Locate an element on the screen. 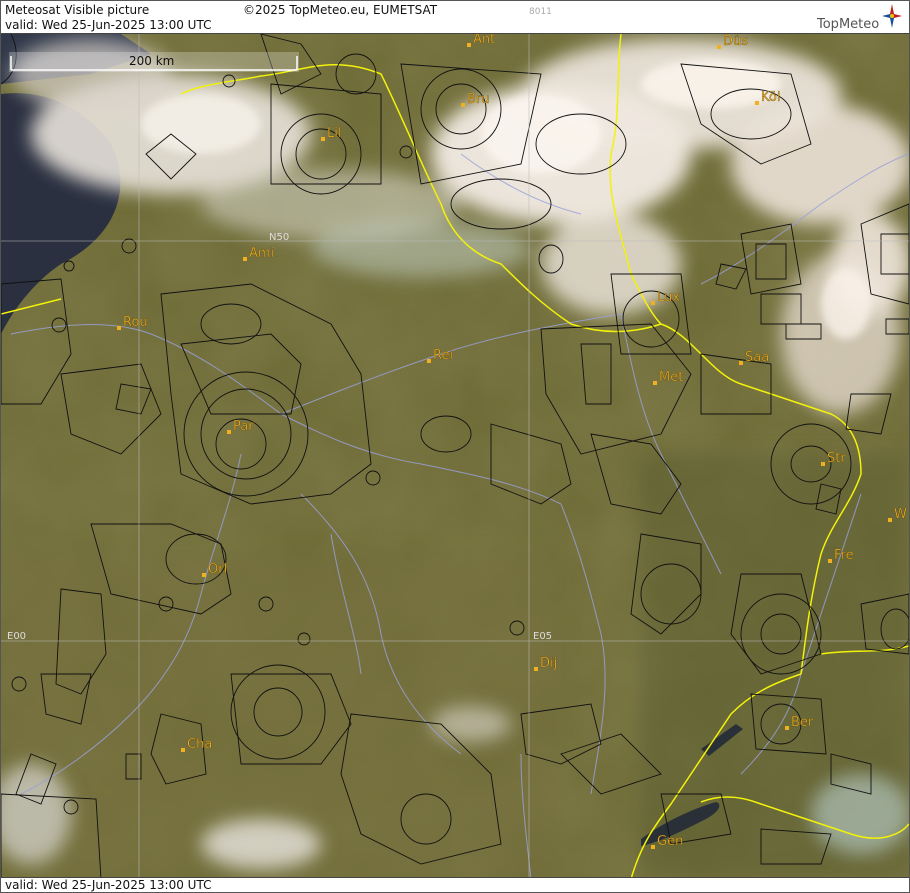  city-label: Düs is located at coordinates (735, 41).